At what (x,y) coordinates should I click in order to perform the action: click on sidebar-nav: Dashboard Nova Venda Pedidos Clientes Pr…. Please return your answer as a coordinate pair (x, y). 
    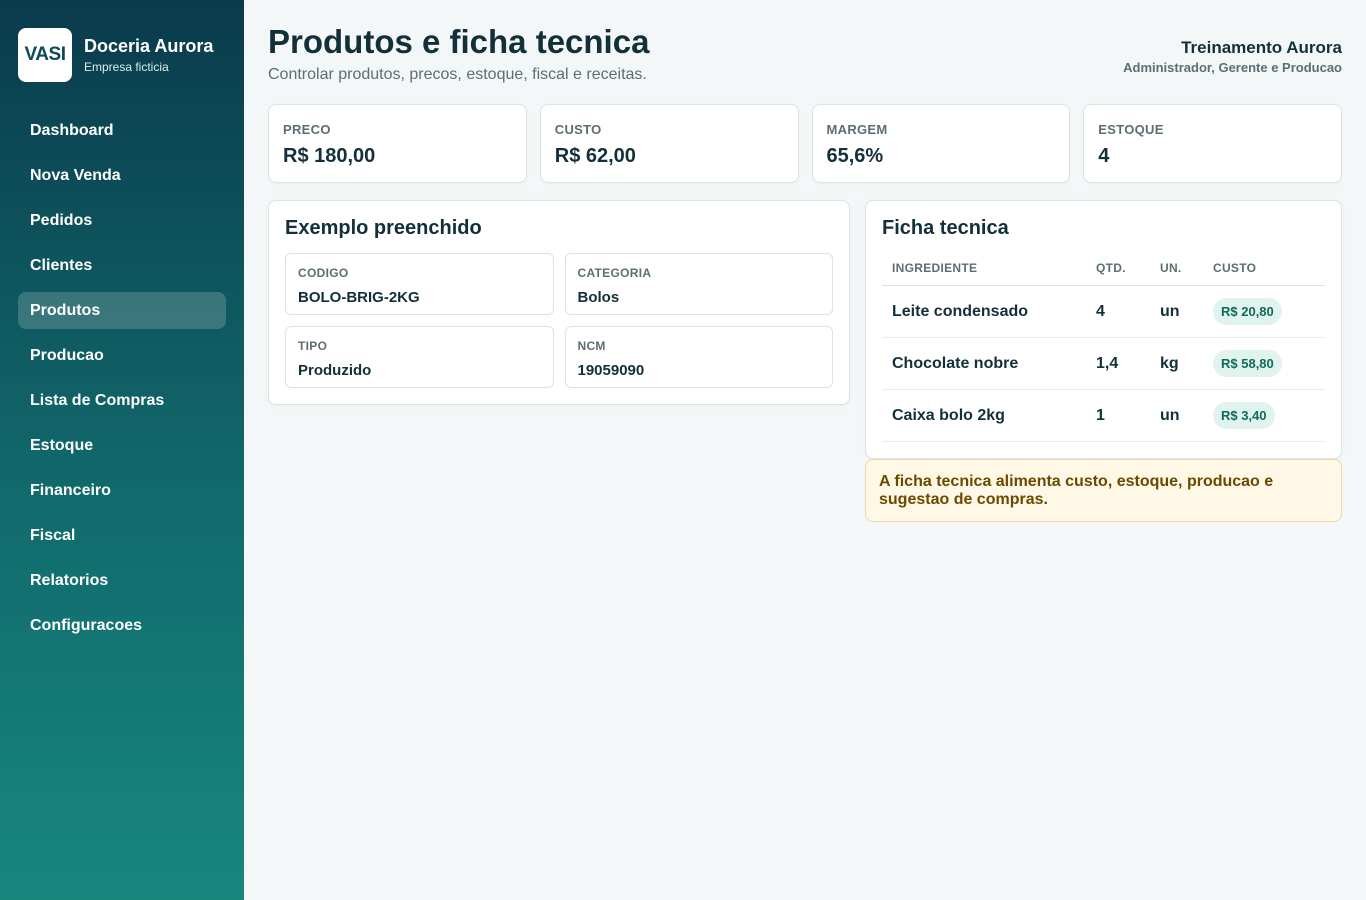
    Looking at the image, I should click on (122, 378).